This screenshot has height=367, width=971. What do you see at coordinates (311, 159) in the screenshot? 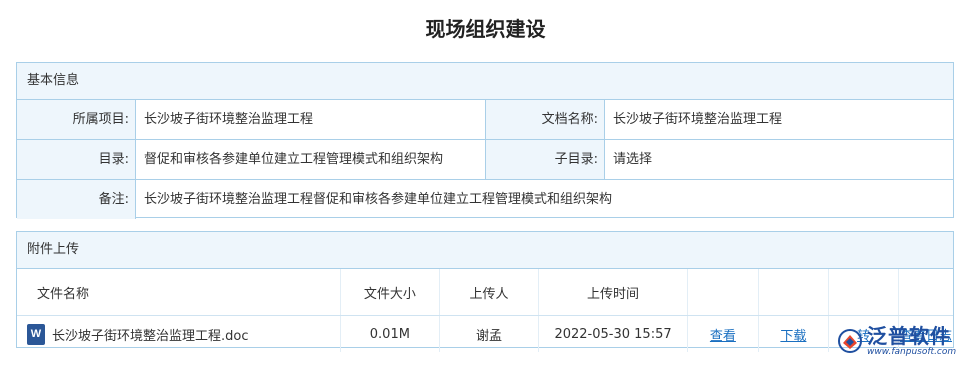
I see `catalog-value: 督促和审核各参建单位建立工程管理模式和组织架构` at bounding box center [311, 159].